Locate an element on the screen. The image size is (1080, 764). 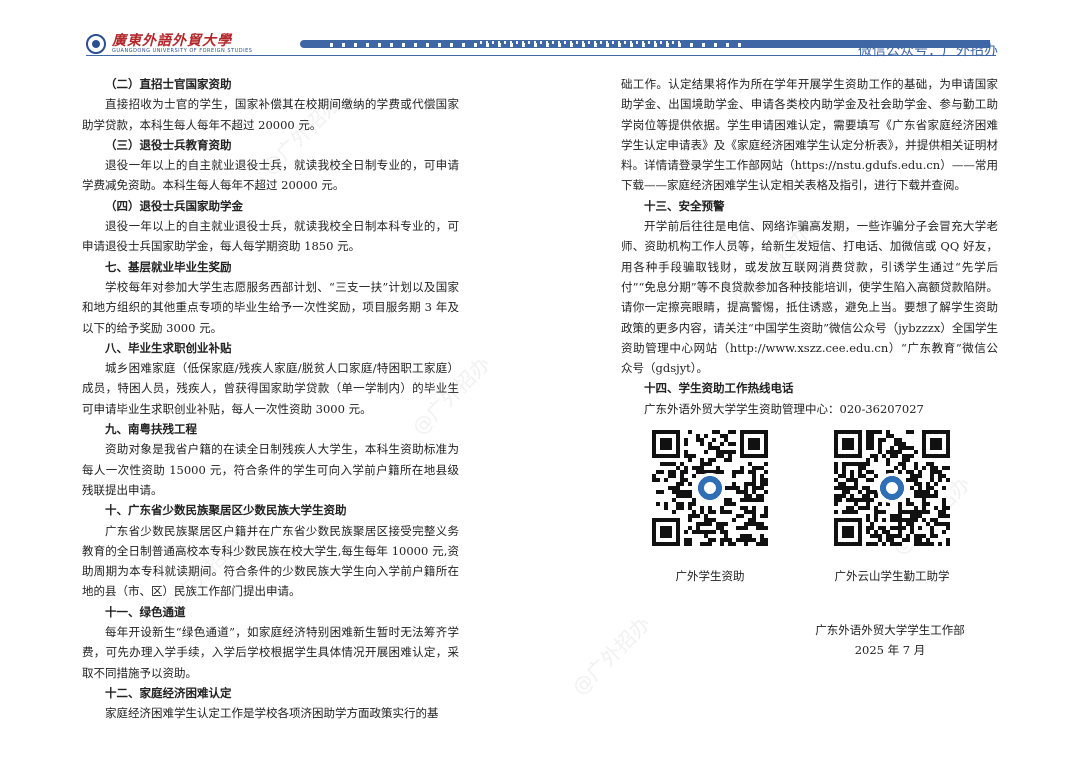
section-title: （二）直招士官国家资助 is located at coordinates (168, 84).